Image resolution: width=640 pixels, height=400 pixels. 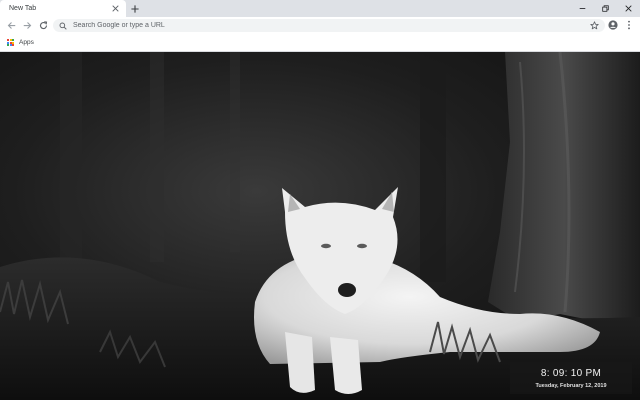 I want to click on restore-button, so click(x=605, y=7).